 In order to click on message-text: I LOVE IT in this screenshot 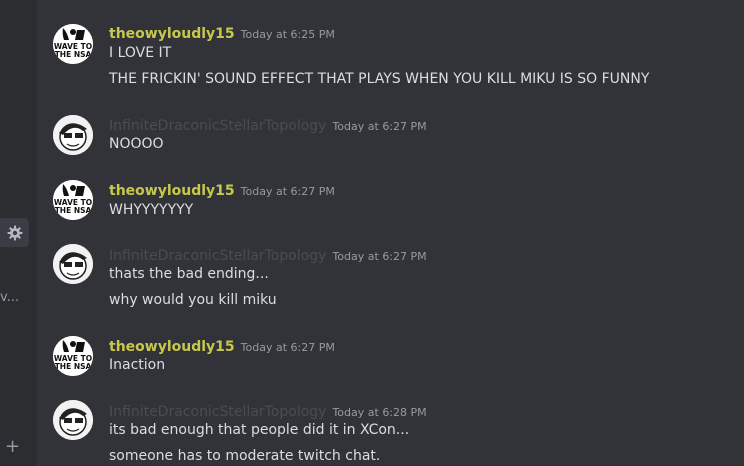, I will do `click(140, 53)`.